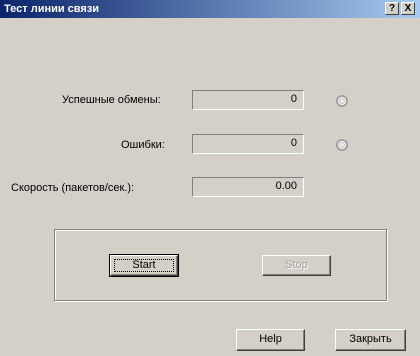 This screenshot has height=356, width=420. What do you see at coordinates (286, 186) in the screenshot?
I see `speed-value: 0.00` at bounding box center [286, 186].